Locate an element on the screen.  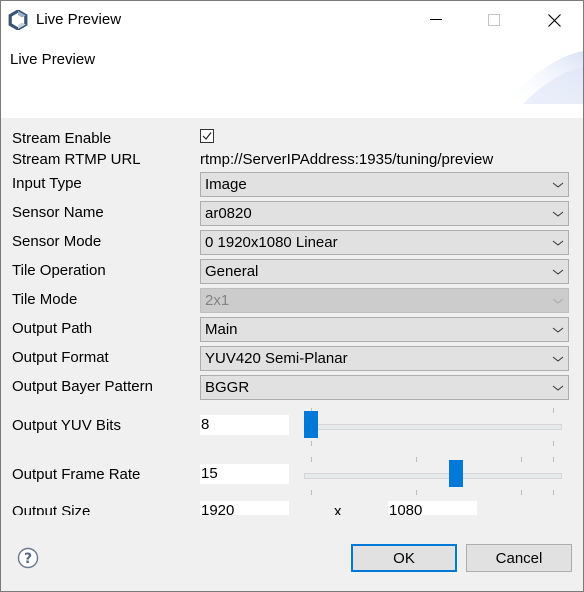
sensor-mode-value: 0 1920x1080 Linear is located at coordinates (271, 242).